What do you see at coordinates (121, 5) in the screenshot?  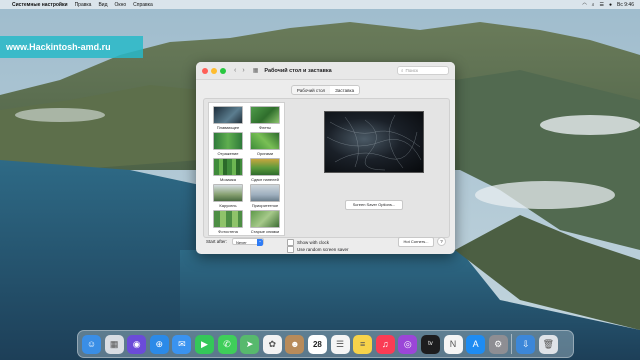 I see `menu-item-window: Окно` at bounding box center [121, 5].